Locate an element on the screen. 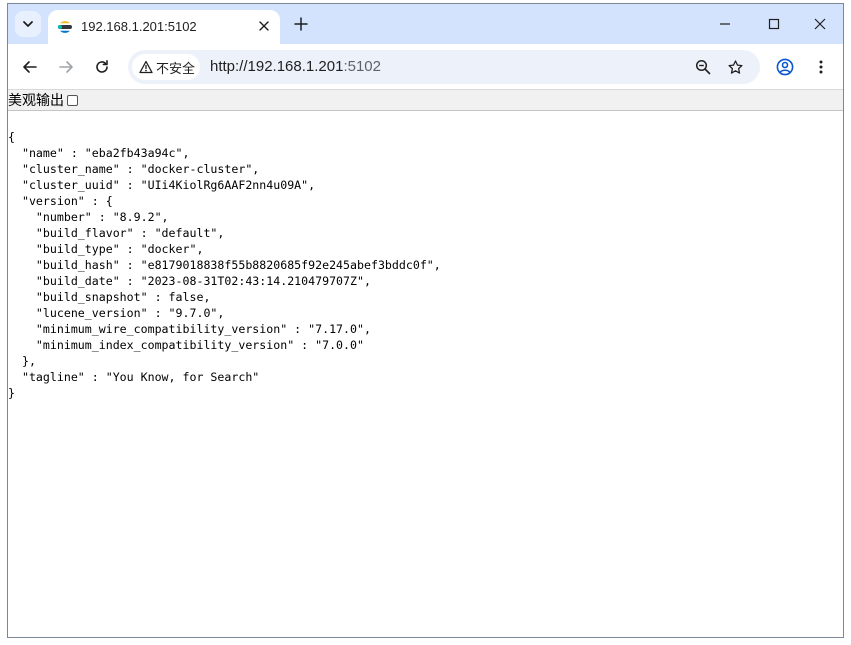 The width and height of the screenshot is (851, 645). json-line: "build_snapshot" : false, is located at coordinates (109, 297).